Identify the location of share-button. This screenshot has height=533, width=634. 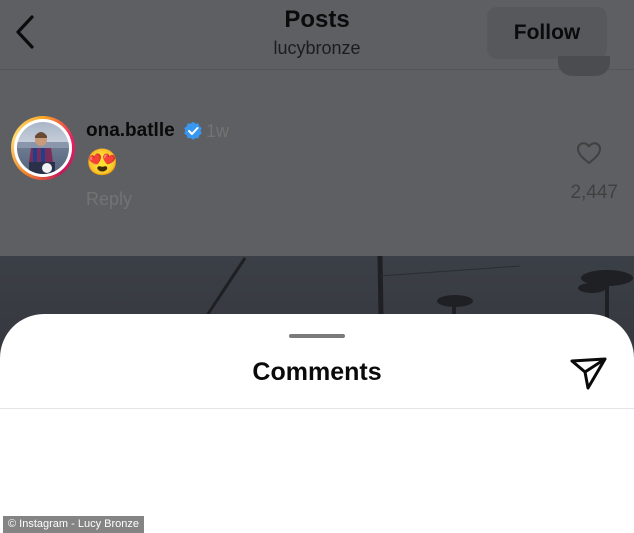
(589, 373).